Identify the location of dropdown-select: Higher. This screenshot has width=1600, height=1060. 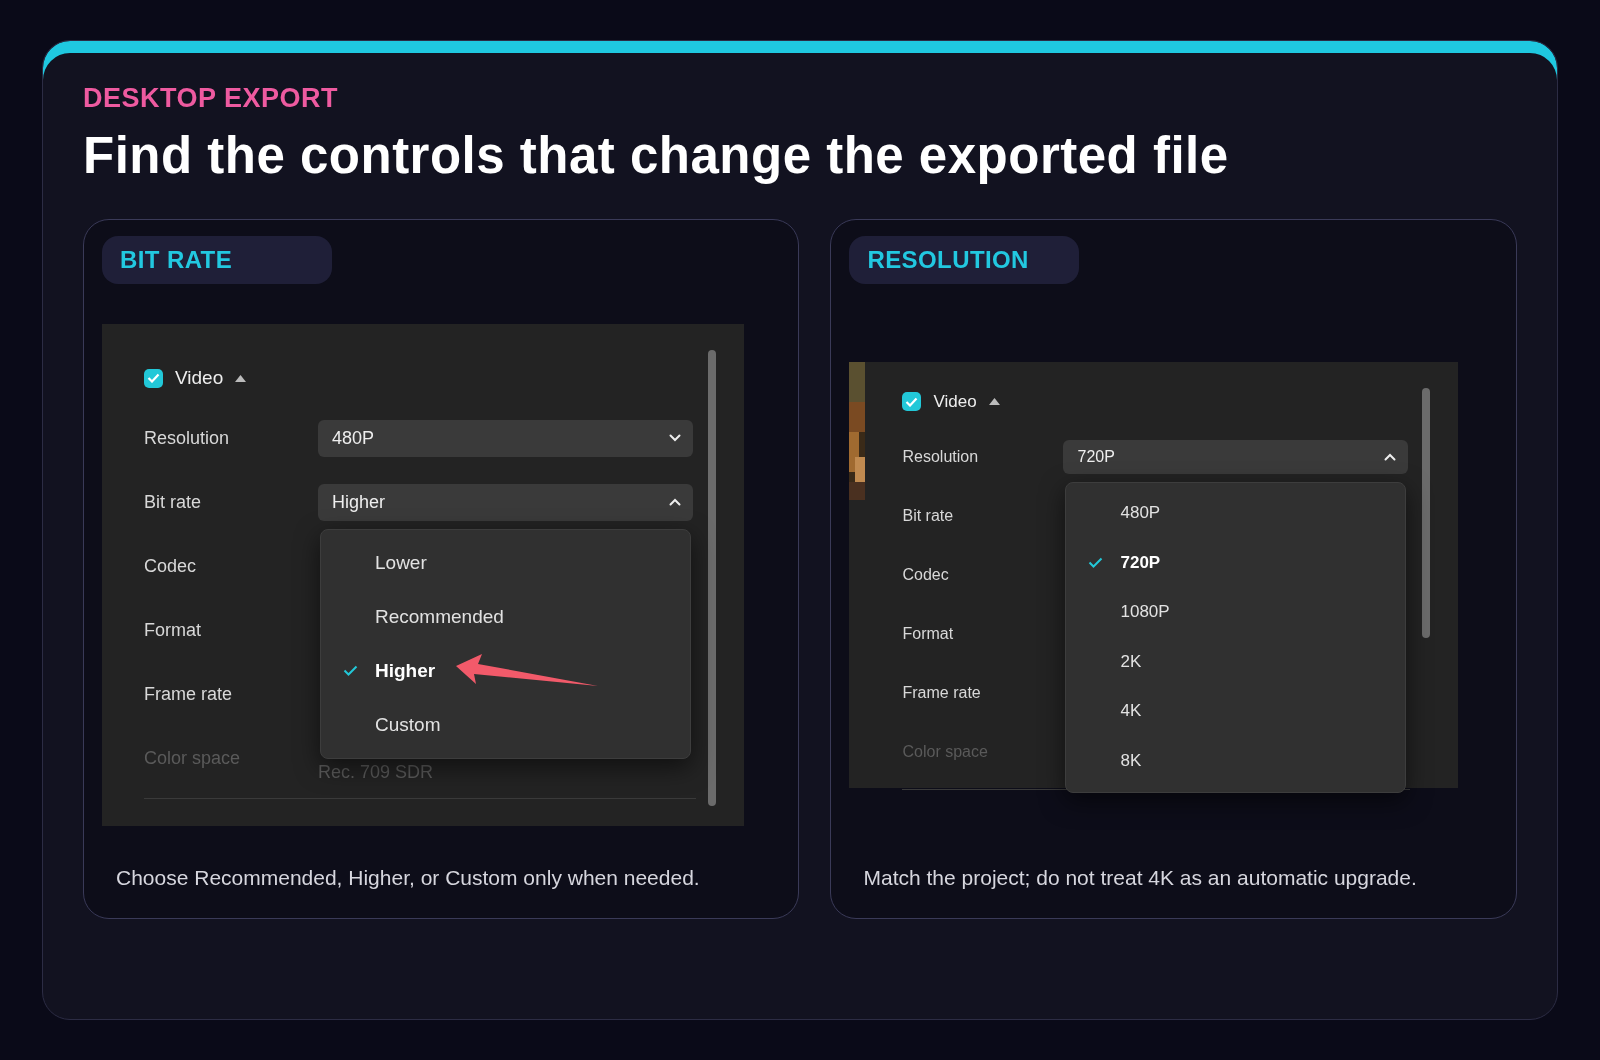
(505, 502).